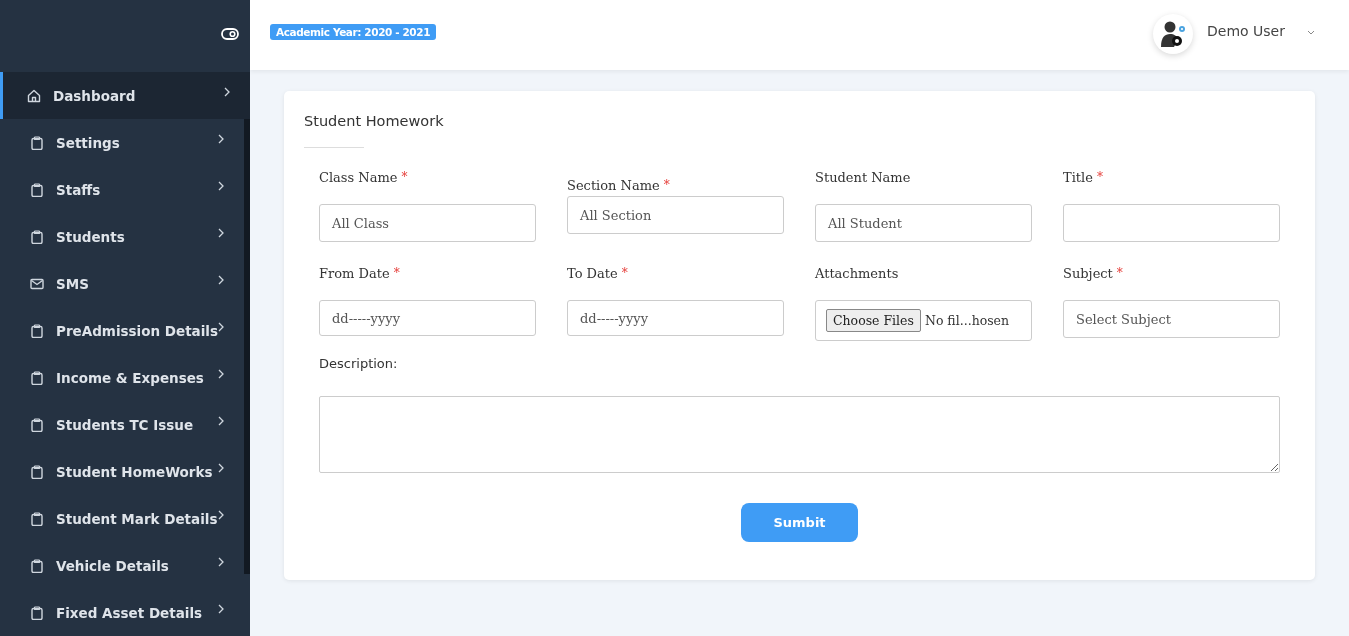 The image size is (1349, 636). I want to click on file-name: No fil...hosen, so click(967, 320).